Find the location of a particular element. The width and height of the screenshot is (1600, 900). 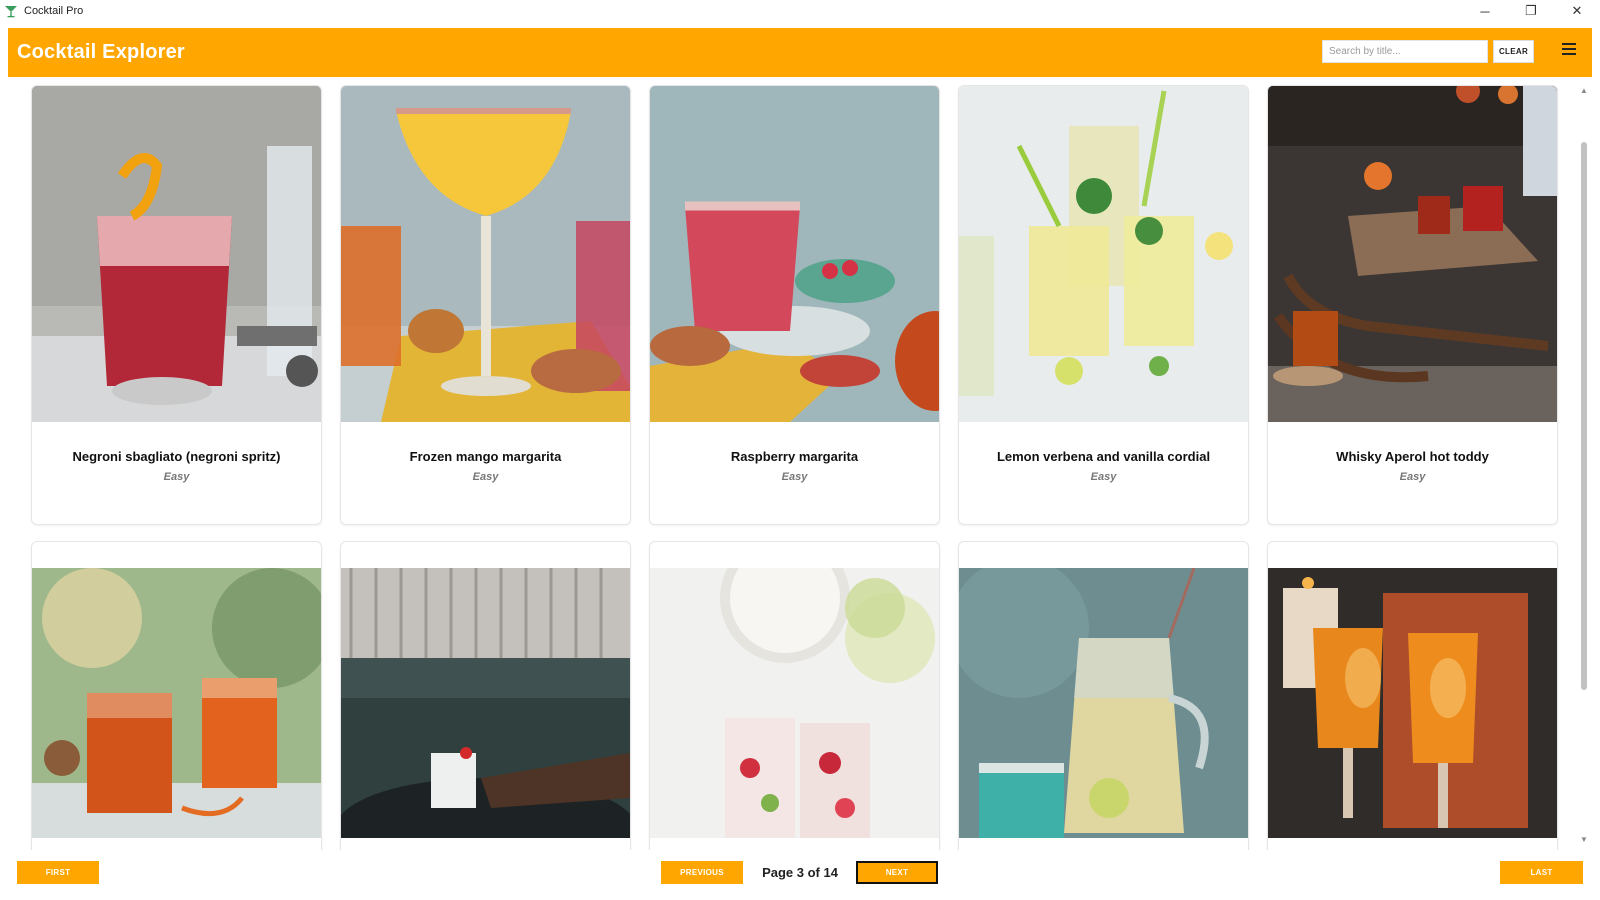

cocktail-title: Frozen mango margarita is located at coordinates (485, 456).